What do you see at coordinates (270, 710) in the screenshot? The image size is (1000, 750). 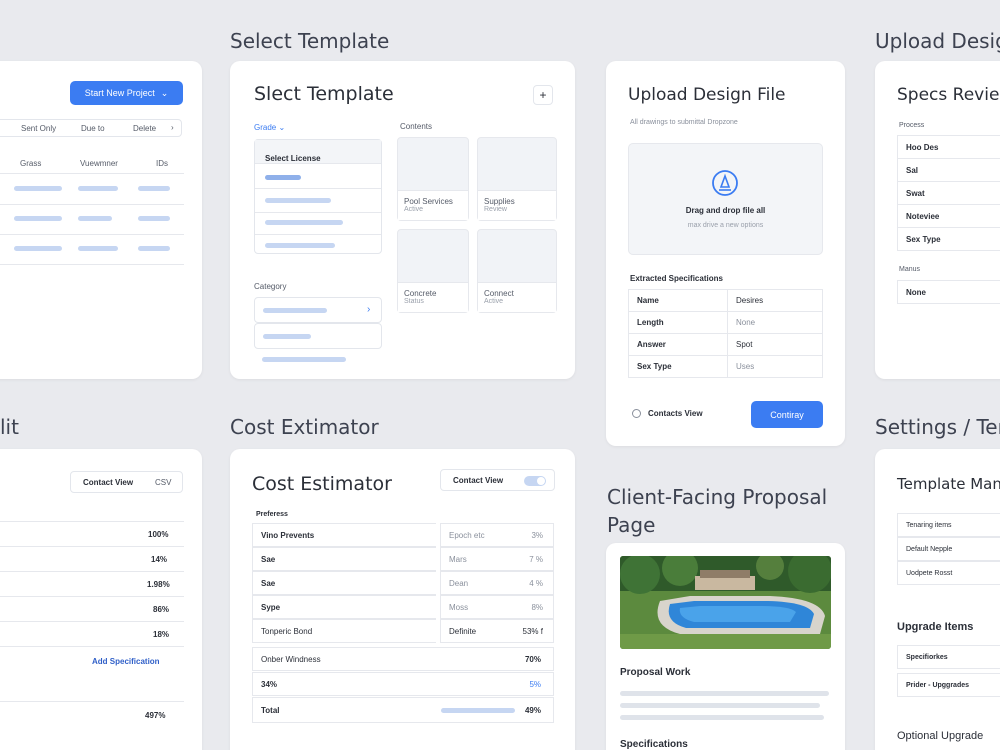 I see `total-label: Total` at bounding box center [270, 710].